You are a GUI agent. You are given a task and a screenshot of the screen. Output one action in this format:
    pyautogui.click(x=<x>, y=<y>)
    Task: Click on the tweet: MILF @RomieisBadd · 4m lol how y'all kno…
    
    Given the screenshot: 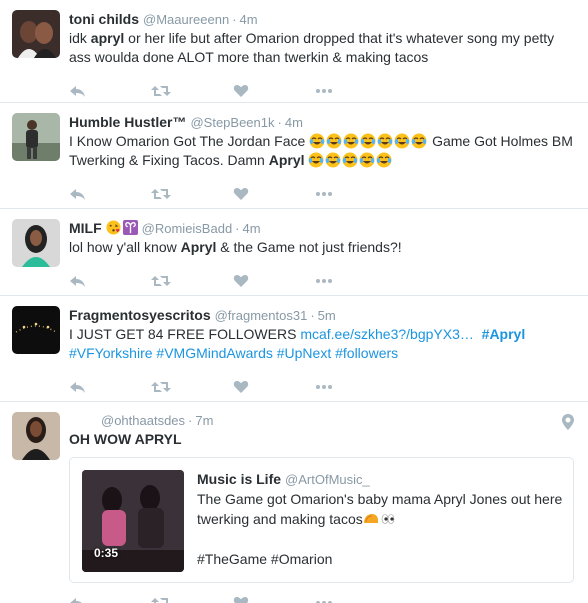 What is the action you would take?
    pyautogui.click(x=294, y=252)
    